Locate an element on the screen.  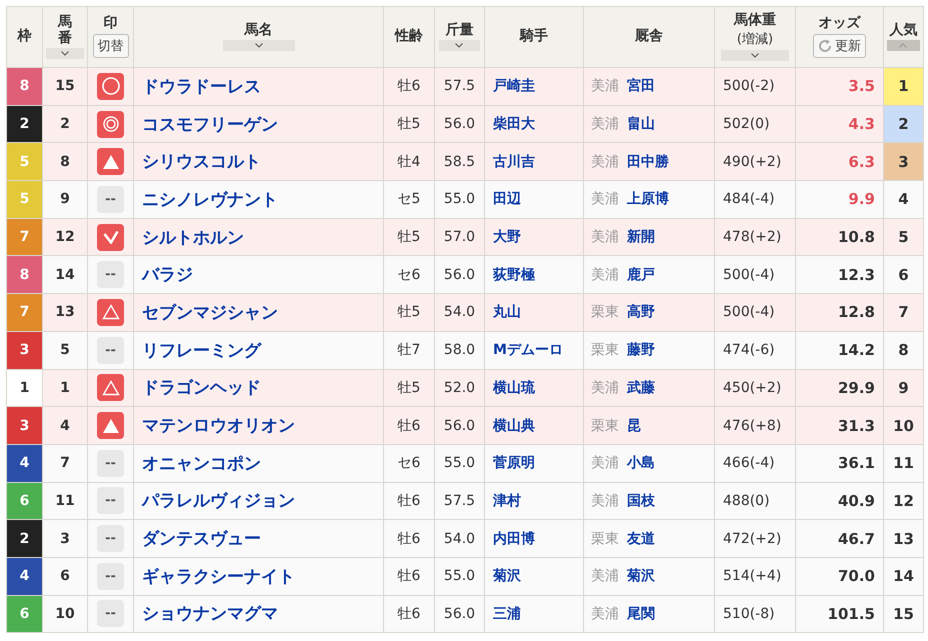
horse-name: ショウナンマグマ is located at coordinates (259, 614).